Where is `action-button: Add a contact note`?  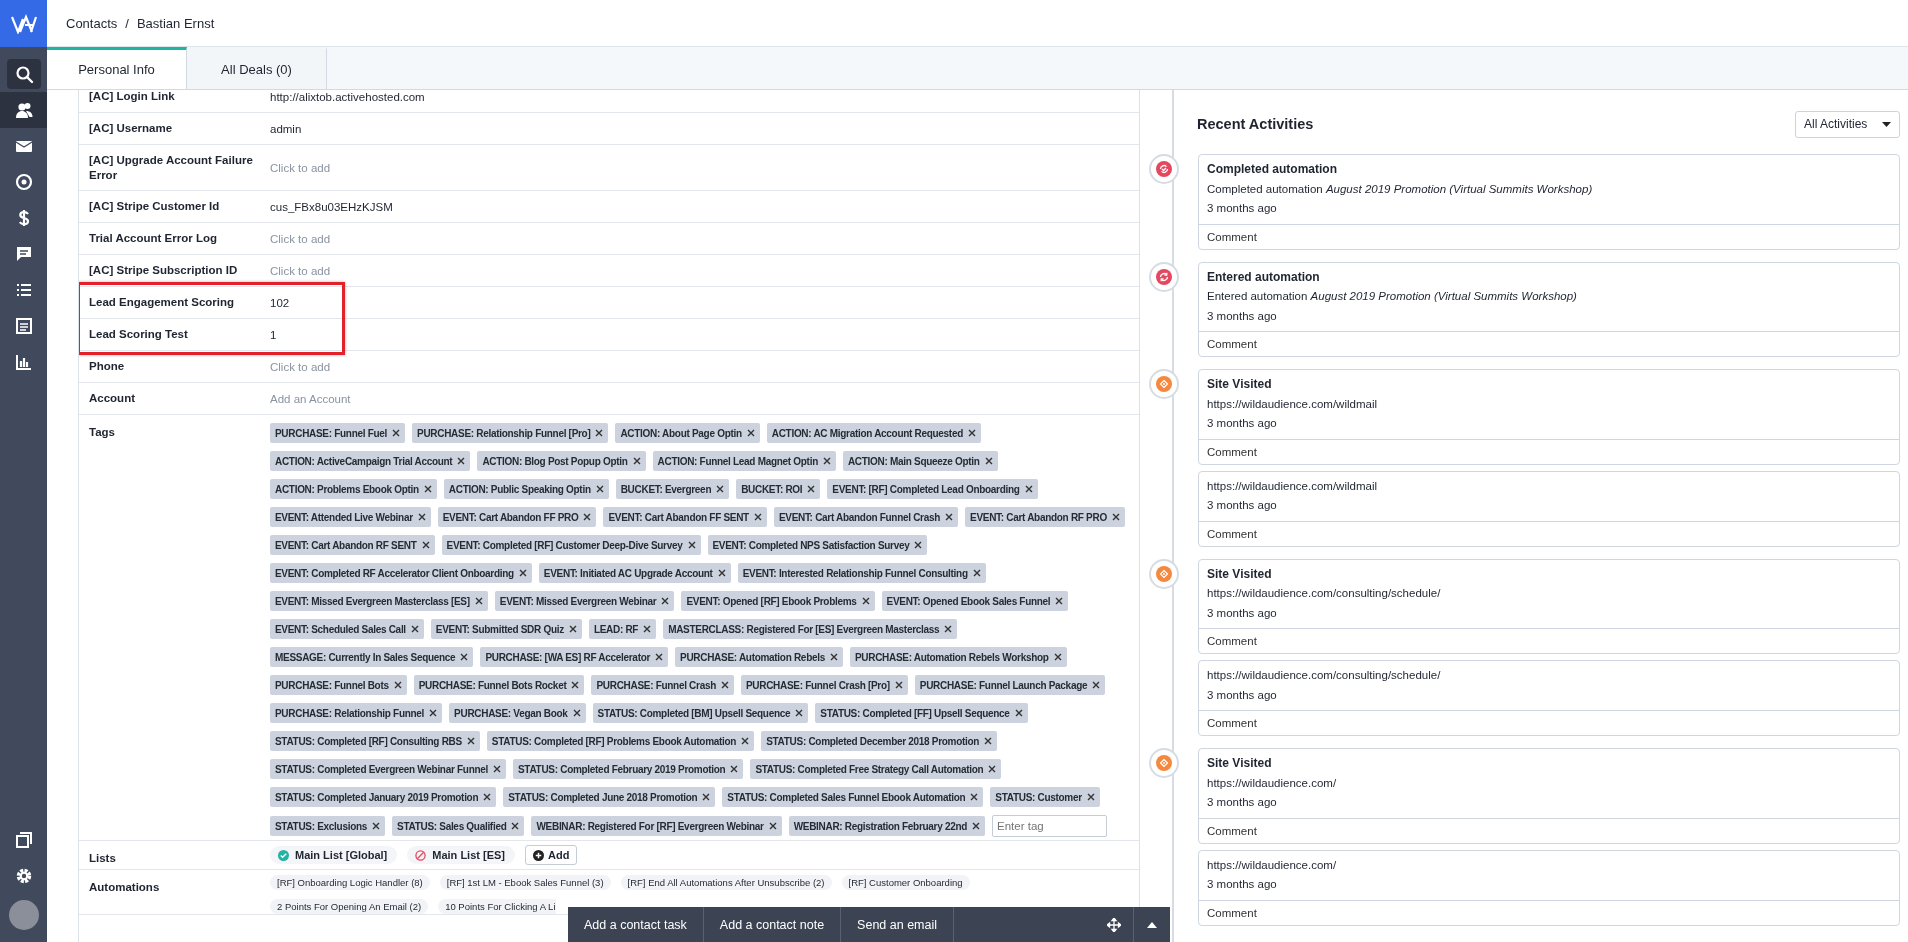 action-button: Add a contact note is located at coordinates (772, 924).